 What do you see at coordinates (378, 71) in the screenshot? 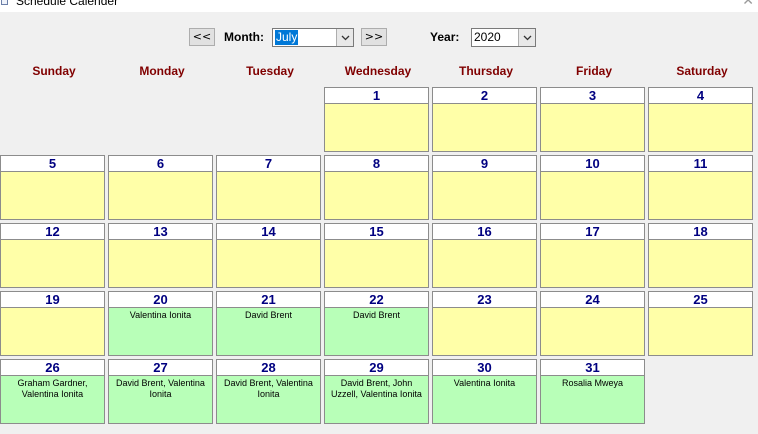
I see `weekday-header-3: Wednesday` at bounding box center [378, 71].